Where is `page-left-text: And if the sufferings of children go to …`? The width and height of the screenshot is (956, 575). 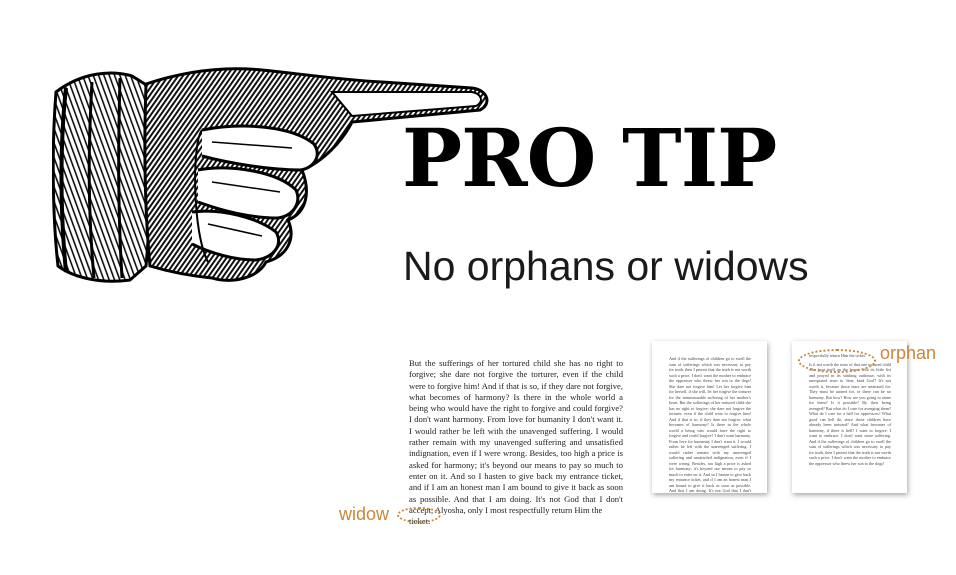 page-left-text: And if the sufferings of children go to … is located at coordinates (710, 424).